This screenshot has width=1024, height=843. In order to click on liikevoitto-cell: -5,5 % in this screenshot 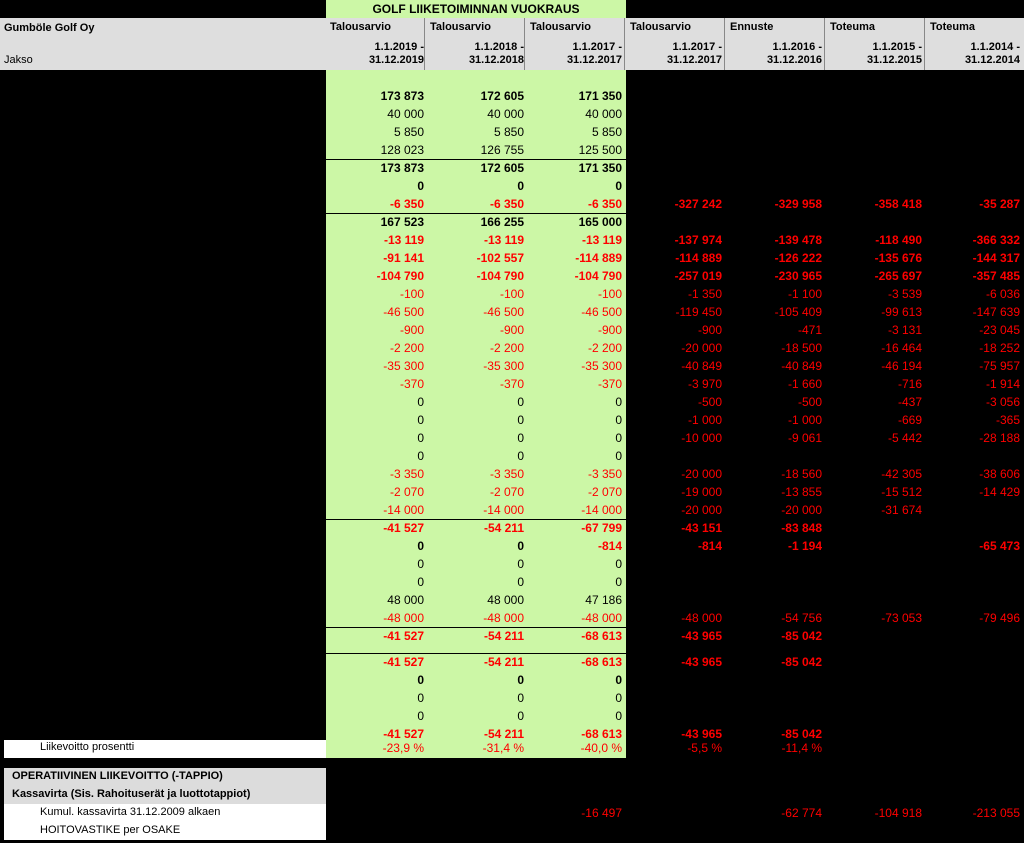, I will do `click(704, 748)`.